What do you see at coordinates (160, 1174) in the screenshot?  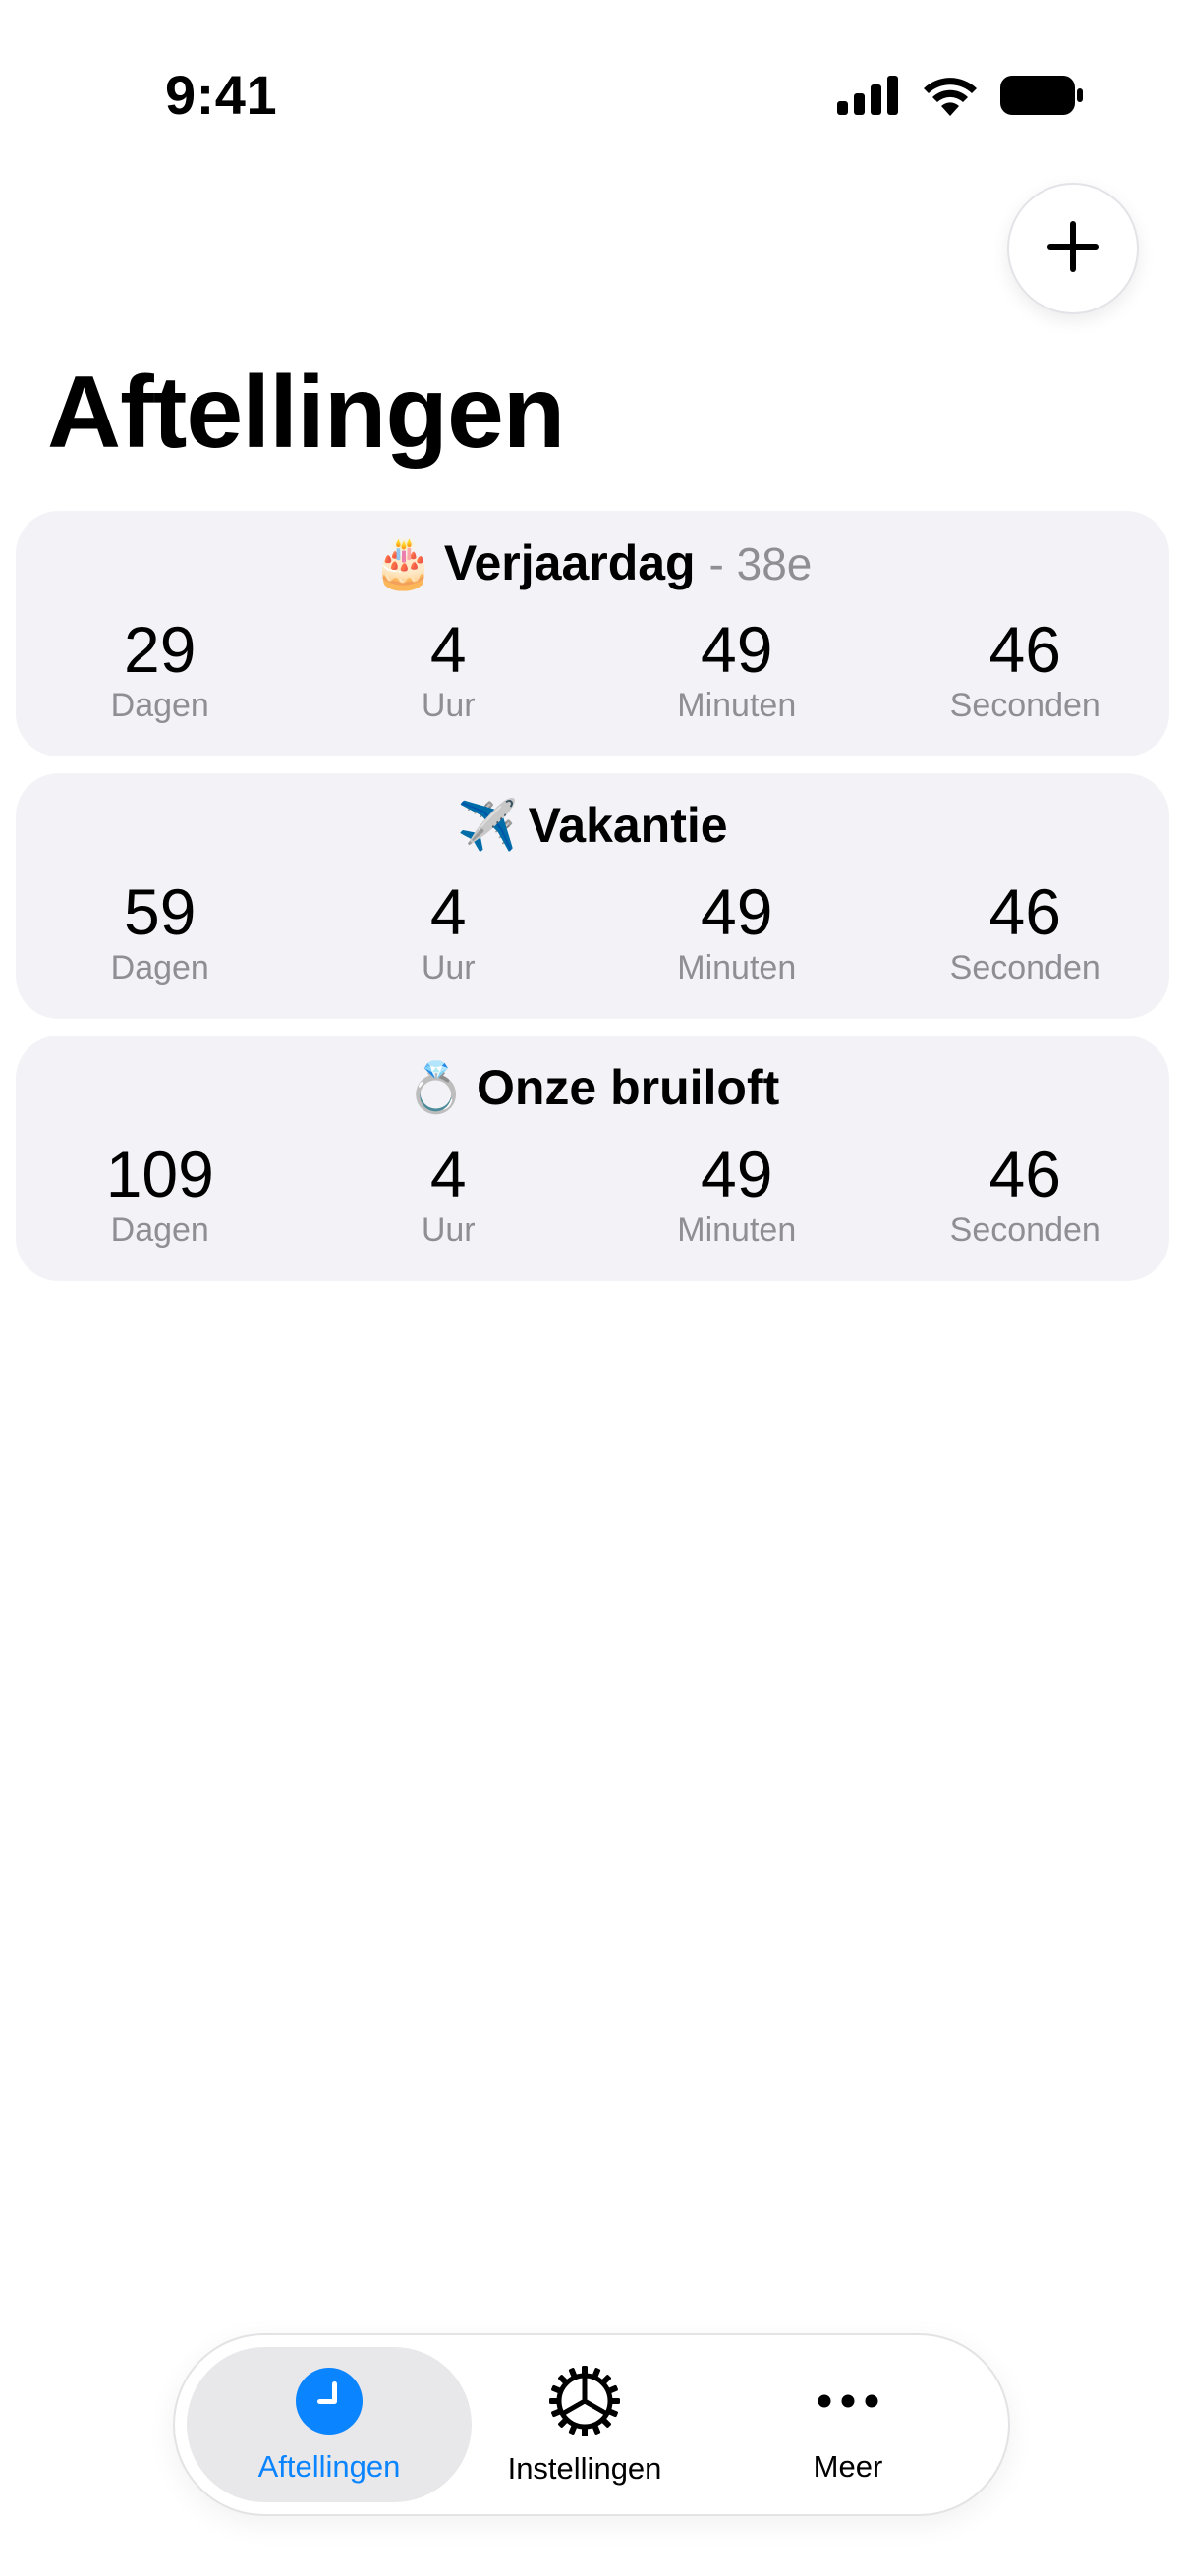 I see `unit-value: 109` at bounding box center [160, 1174].